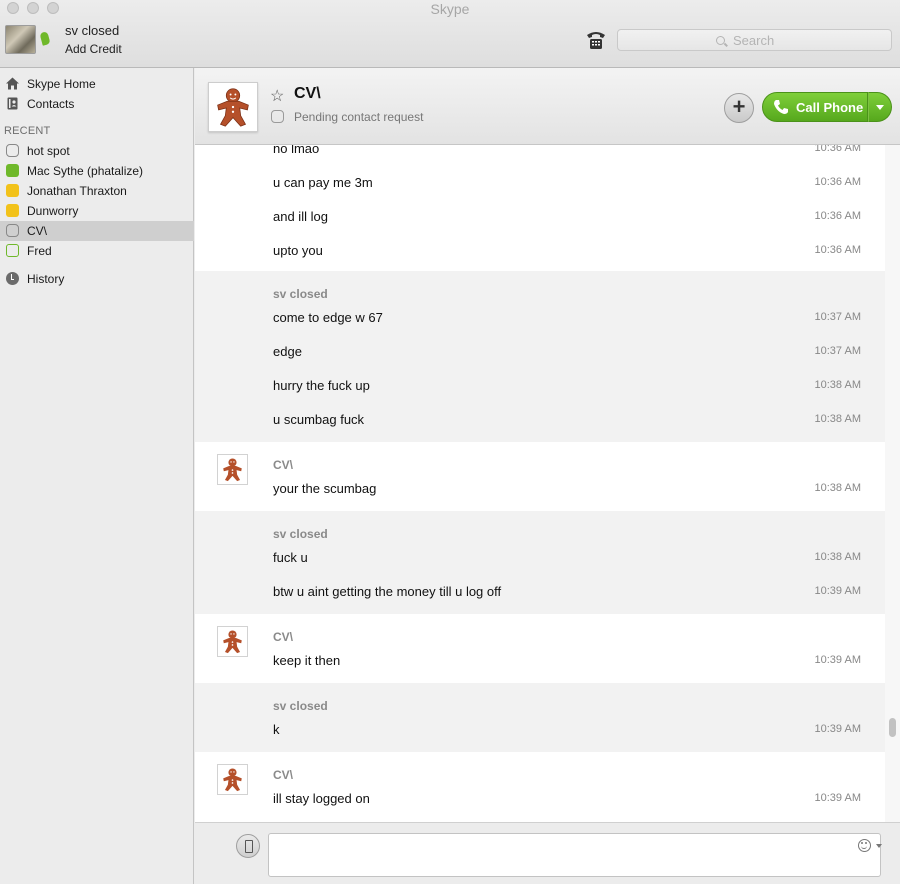 This screenshot has width=900, height=884. I want to click on message-composer, so click(547, 853).